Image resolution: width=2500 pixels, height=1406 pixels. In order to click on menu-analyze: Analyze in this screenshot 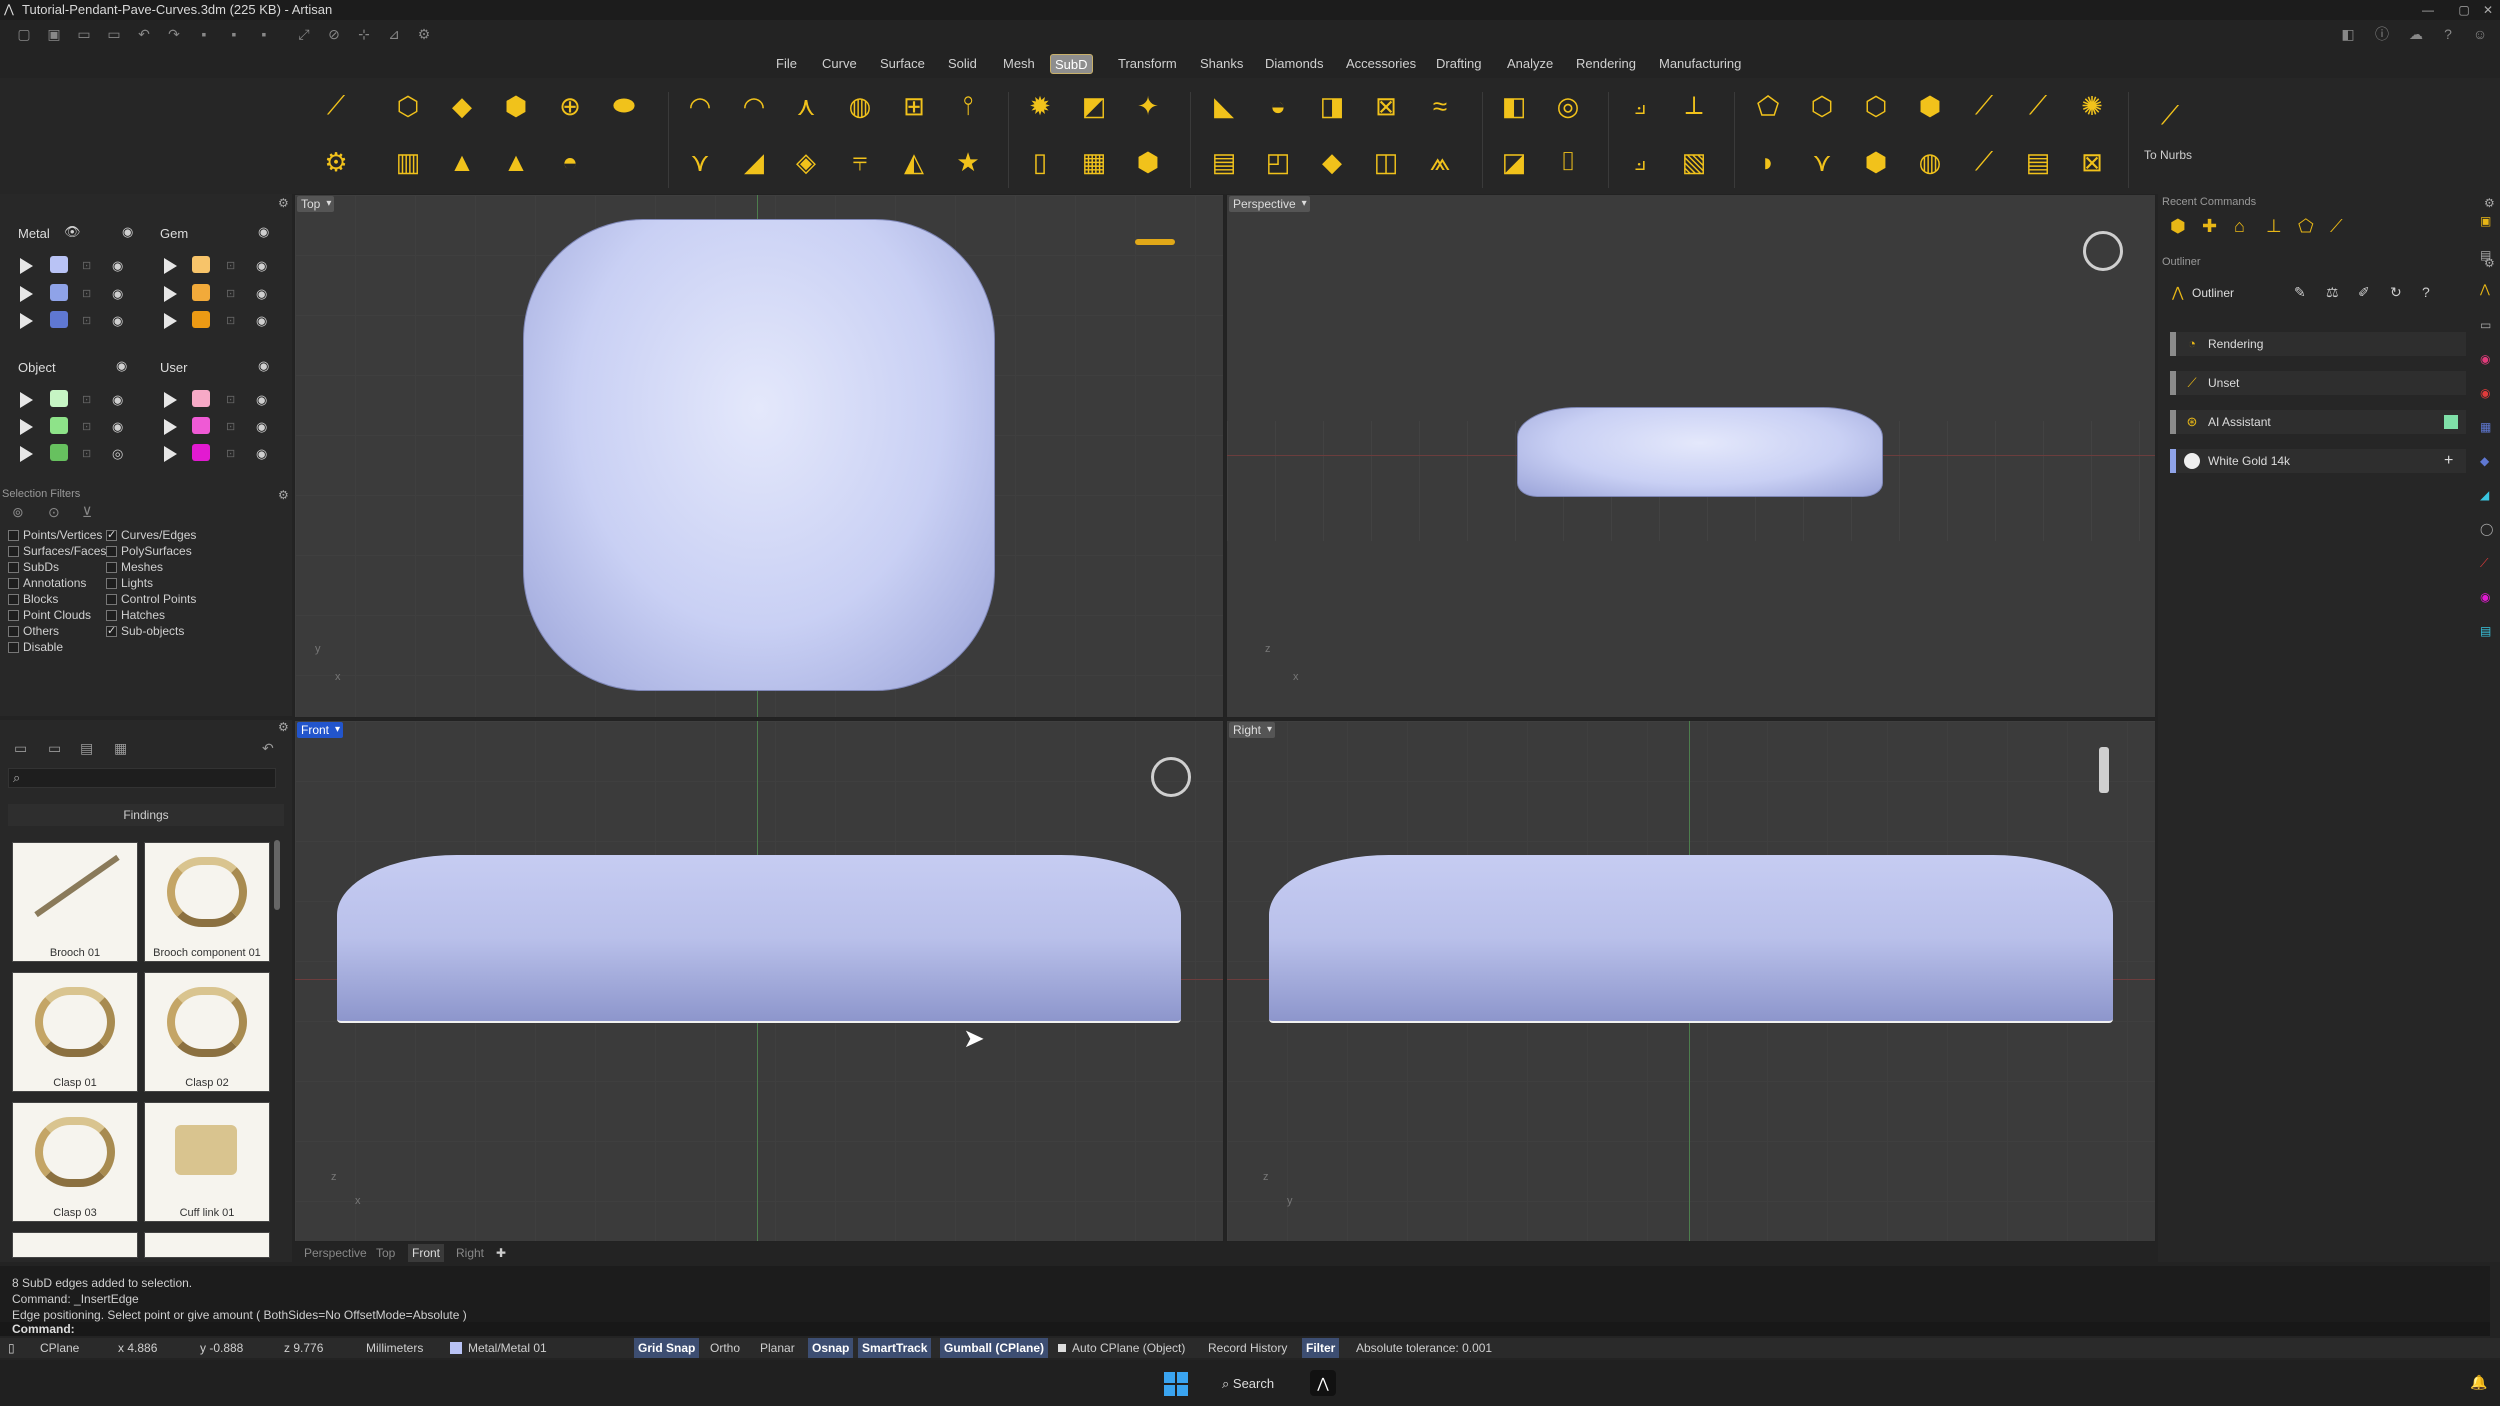, I will do `click(1530, 64)`.